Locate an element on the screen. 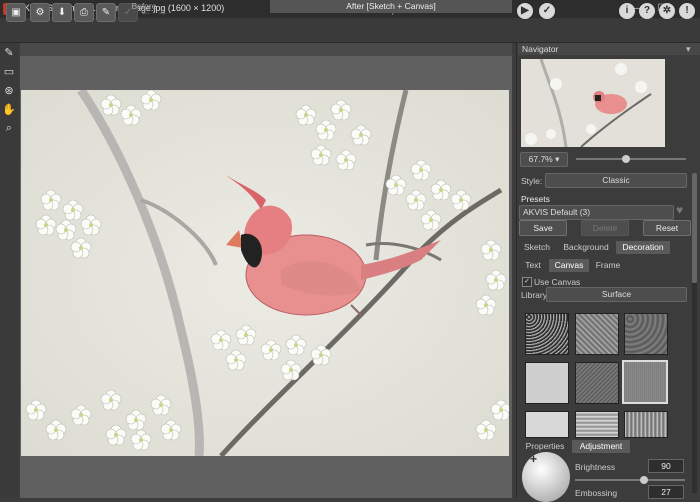 The width and height of the screenshot is (700, 502). tab-before: Before is located at coordinates (144, 6).